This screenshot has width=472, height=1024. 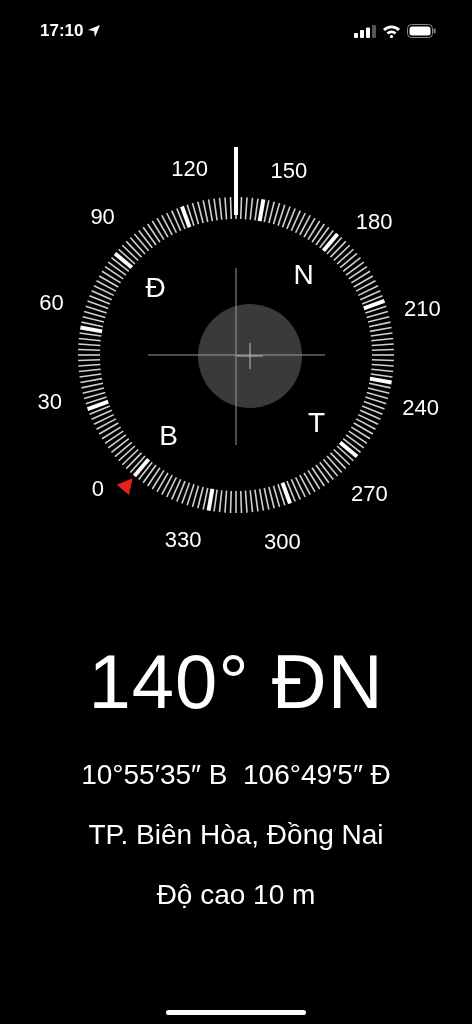 I want to click on location-arrow-icon, so click(x=94, y=31).